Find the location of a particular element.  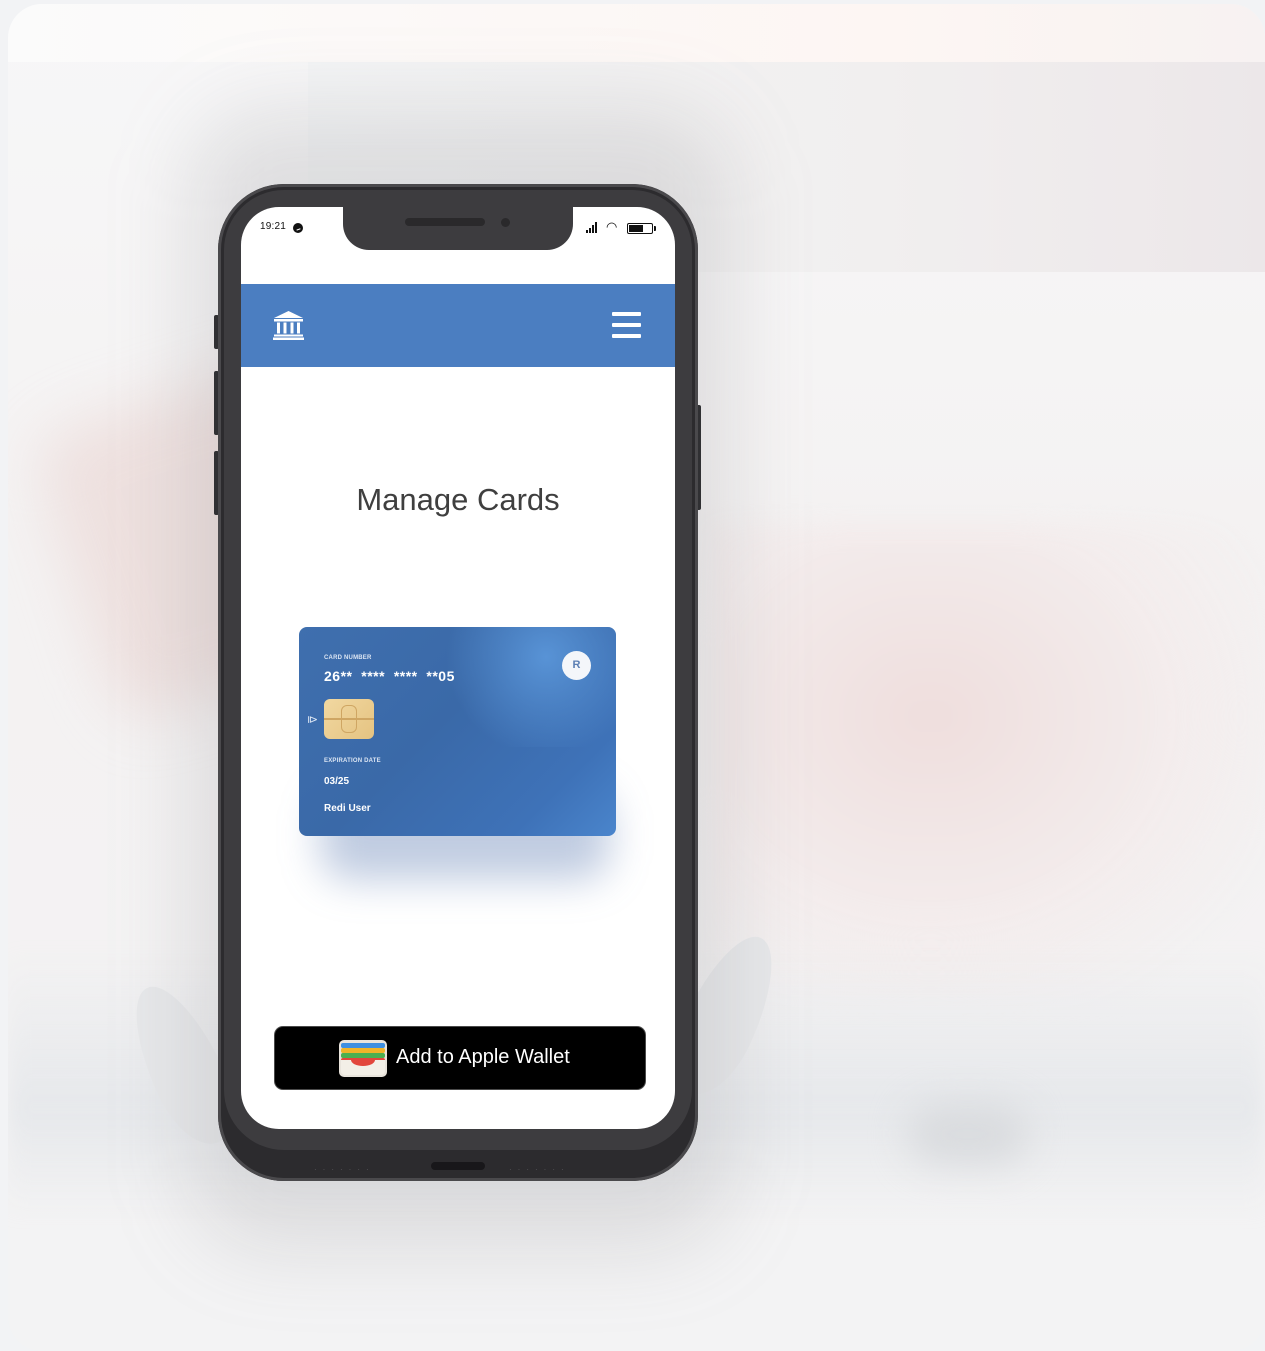

battery-icon is located at coordinates (641, 228).